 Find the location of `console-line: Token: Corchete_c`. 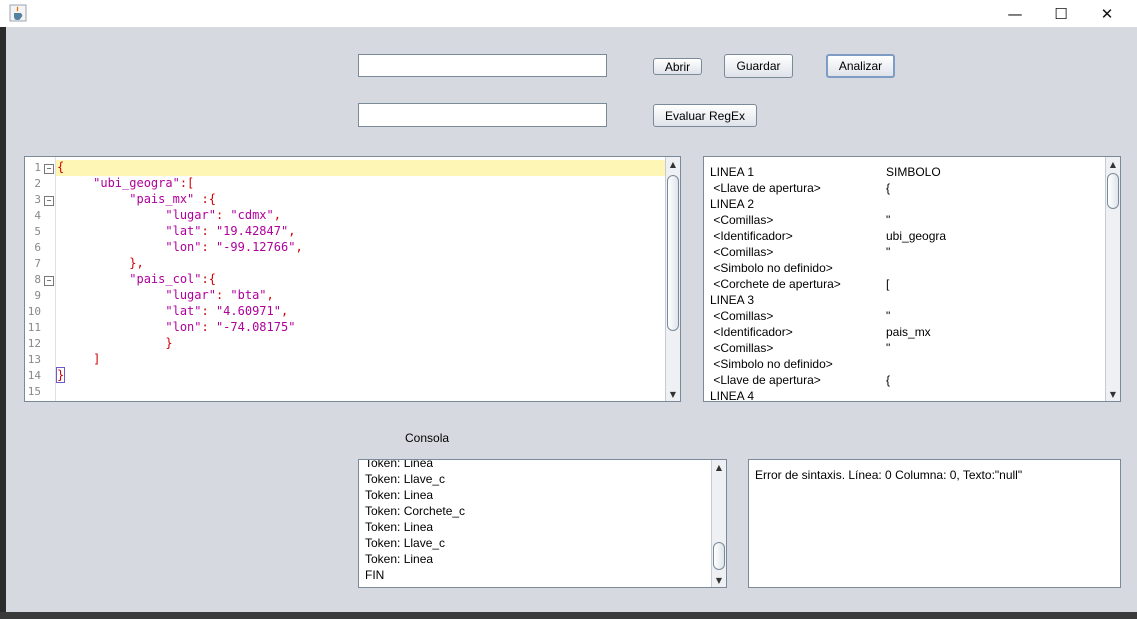

console-line: Token: Corchete_c is located at coordinates (415, 511).